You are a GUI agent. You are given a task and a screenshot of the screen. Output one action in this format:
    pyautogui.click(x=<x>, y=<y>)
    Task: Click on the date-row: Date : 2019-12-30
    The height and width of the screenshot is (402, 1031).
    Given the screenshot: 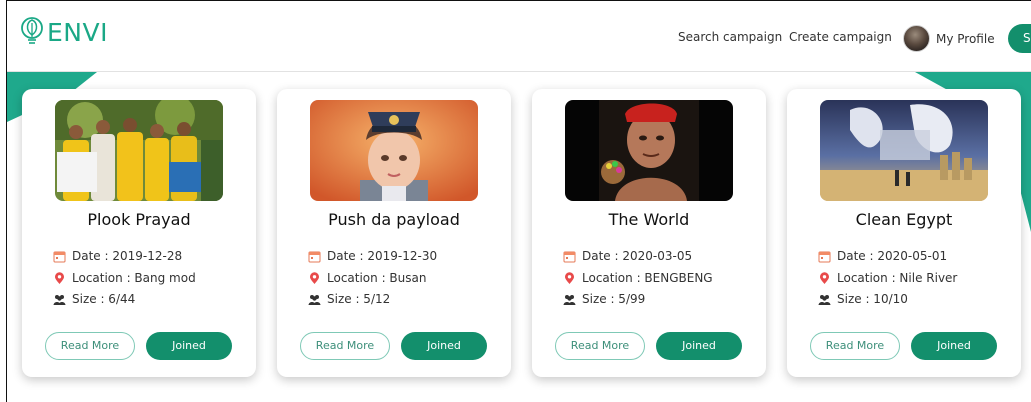 What is the action you would take?
    pyautogui.click(x=372, y=256)
    